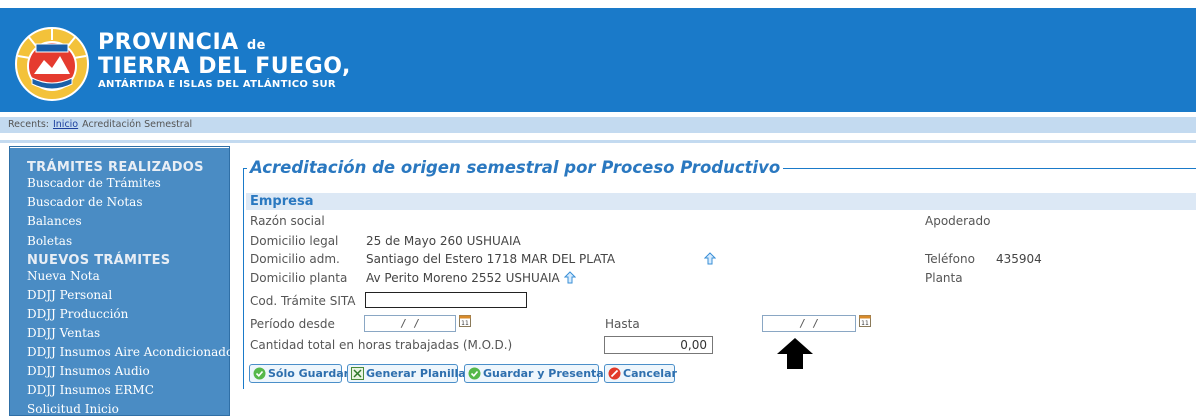 The width and height of the screenshot is (1196, 416). What do you see at coordinates (88, 371) in the screenshot?
I see `sidebar-item-ddjj-audio: DDJJ Insumos Audio` at bounding box center [88, 371].